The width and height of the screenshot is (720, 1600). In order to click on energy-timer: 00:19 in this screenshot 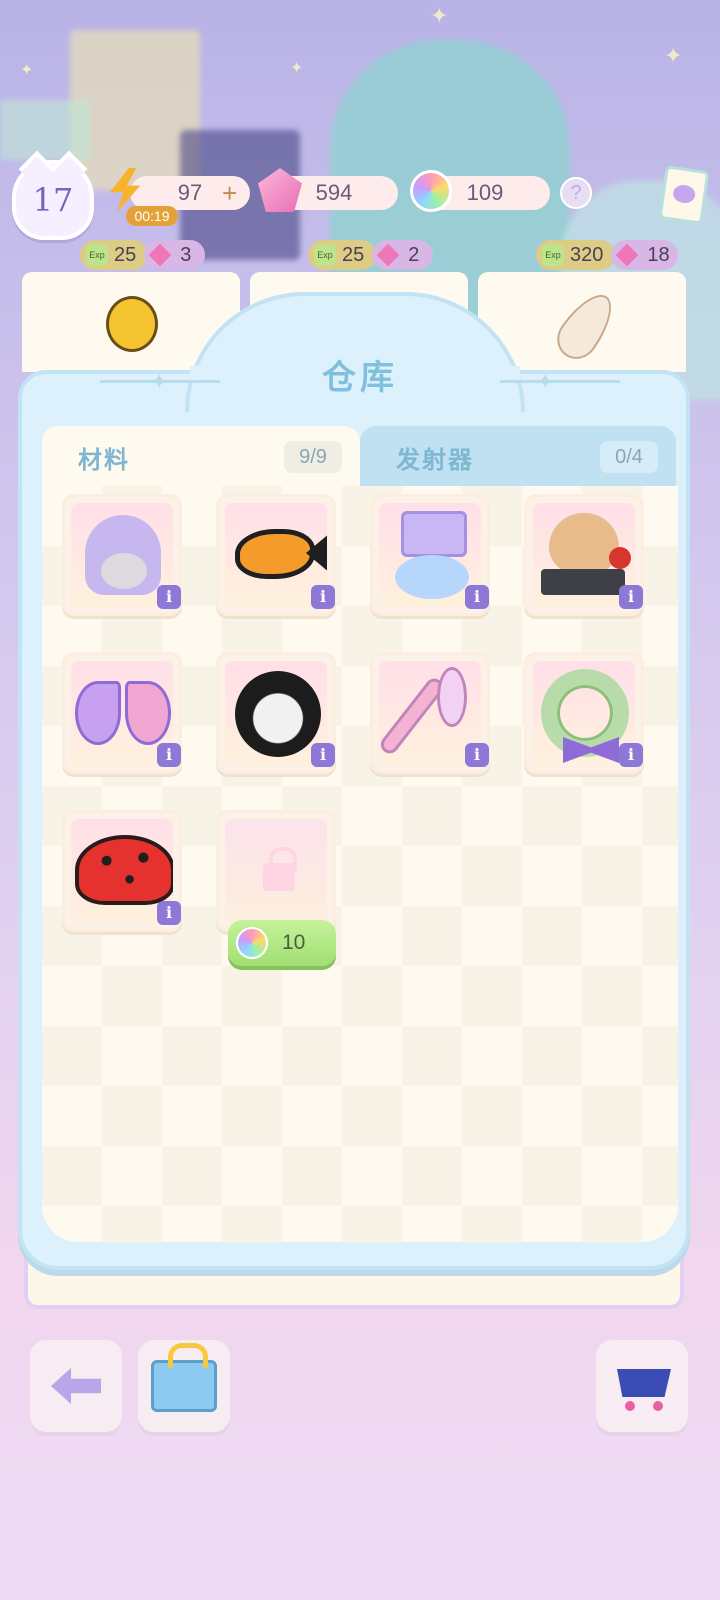, I will do `click(152, 216)`.